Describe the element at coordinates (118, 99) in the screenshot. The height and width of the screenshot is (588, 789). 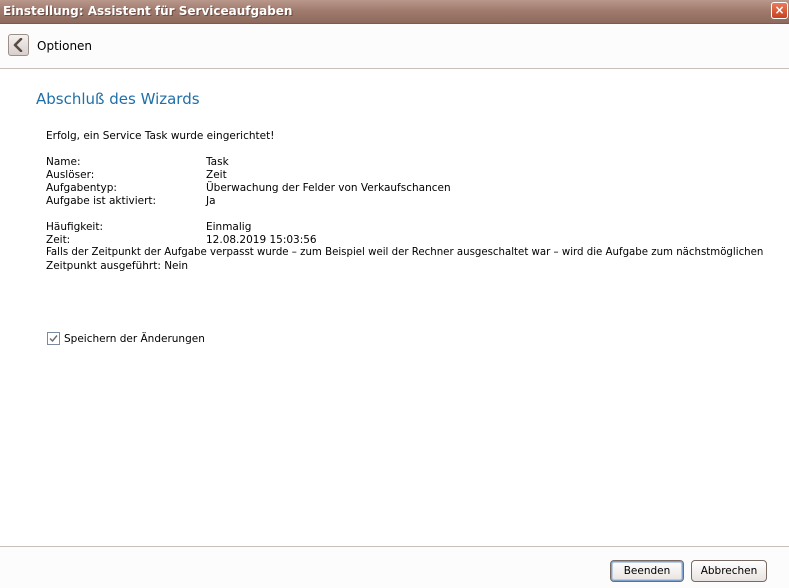
I see `page-title: Abschluß des Wizards` at that location.